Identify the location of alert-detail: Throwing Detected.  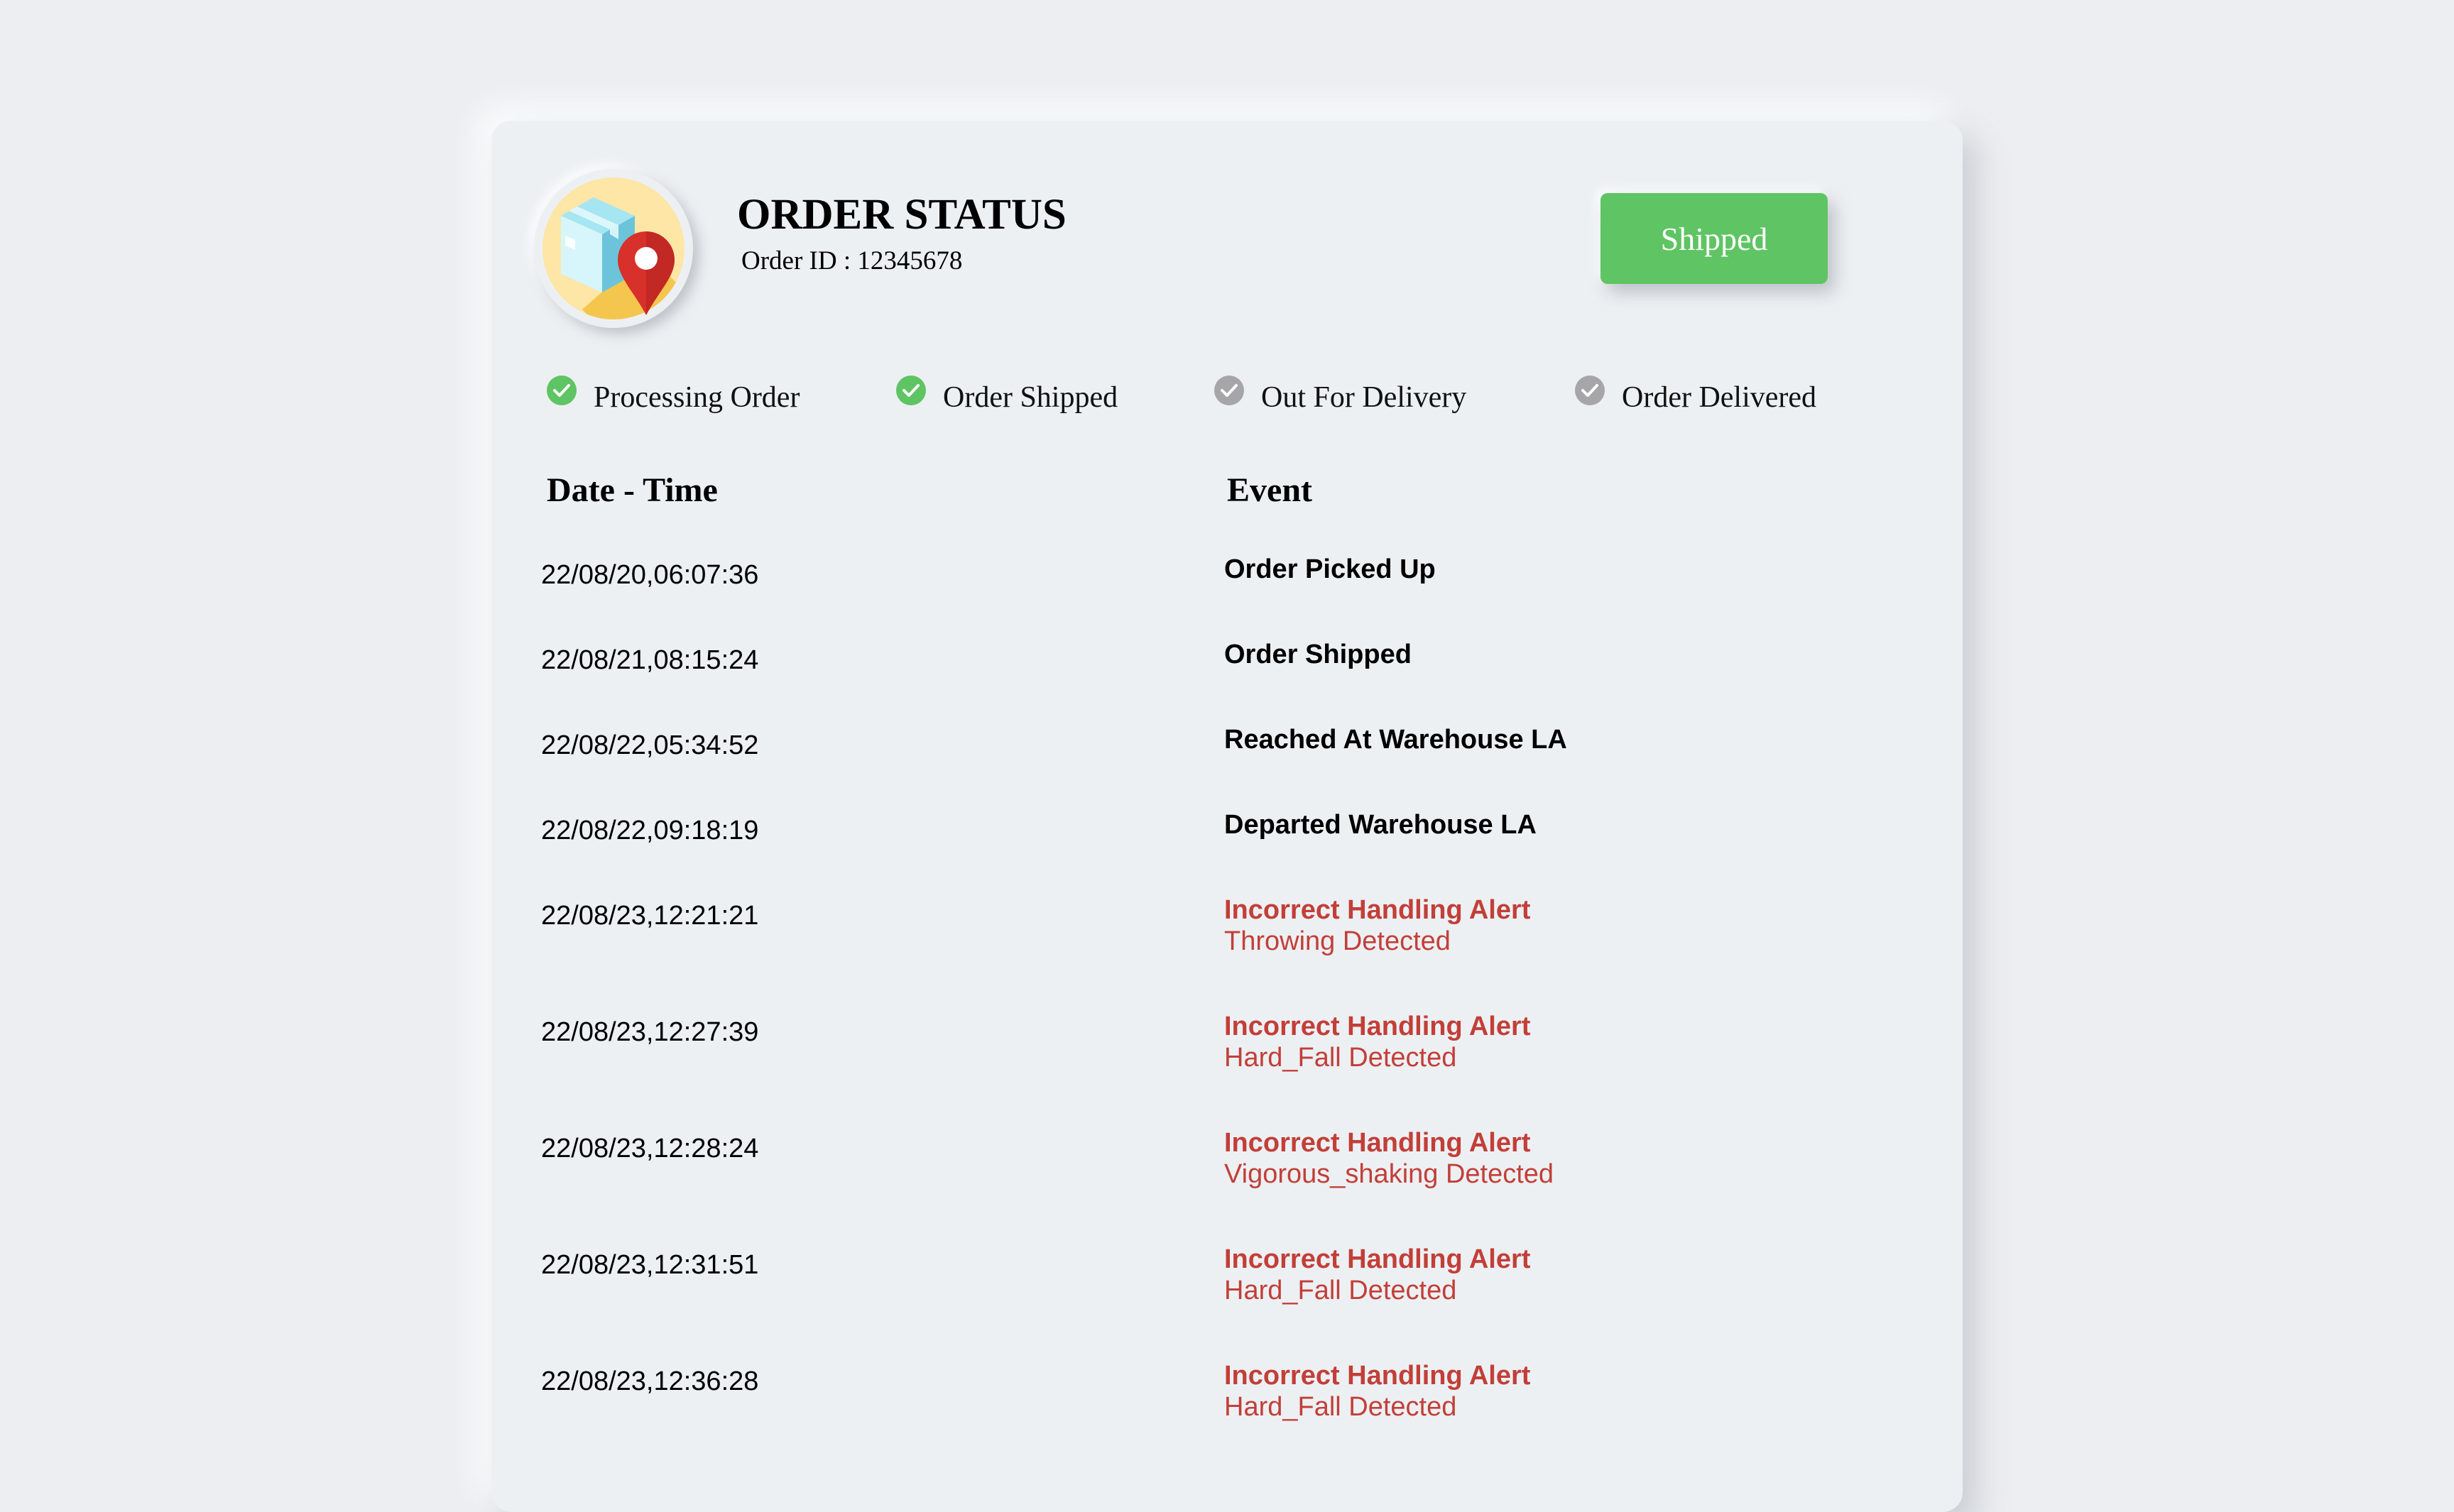
(1337, 941).